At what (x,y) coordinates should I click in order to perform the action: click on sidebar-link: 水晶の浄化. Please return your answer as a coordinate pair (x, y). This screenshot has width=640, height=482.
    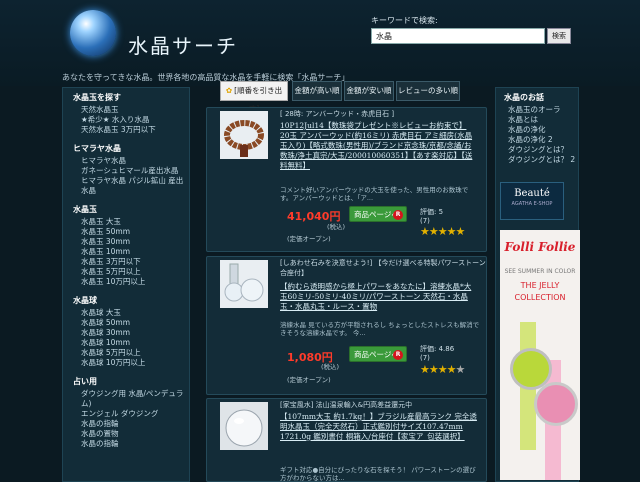
    Looking at the image, I should click on (543, 130).